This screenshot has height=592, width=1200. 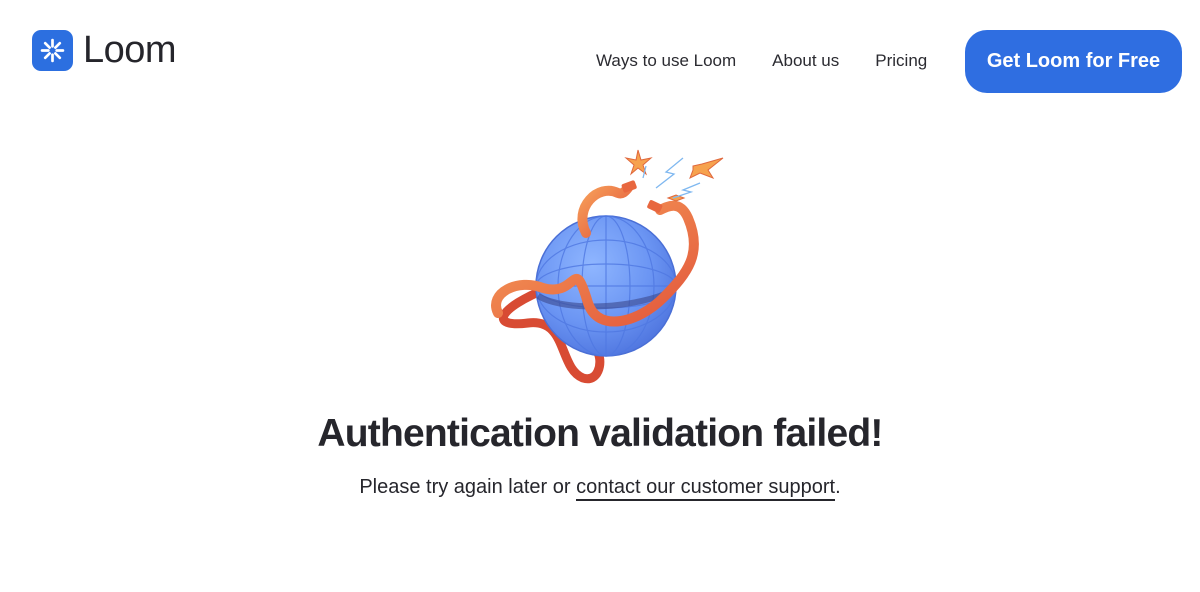 I want to click on broken-globe-cable-illustration, so click(x=613, y=263).